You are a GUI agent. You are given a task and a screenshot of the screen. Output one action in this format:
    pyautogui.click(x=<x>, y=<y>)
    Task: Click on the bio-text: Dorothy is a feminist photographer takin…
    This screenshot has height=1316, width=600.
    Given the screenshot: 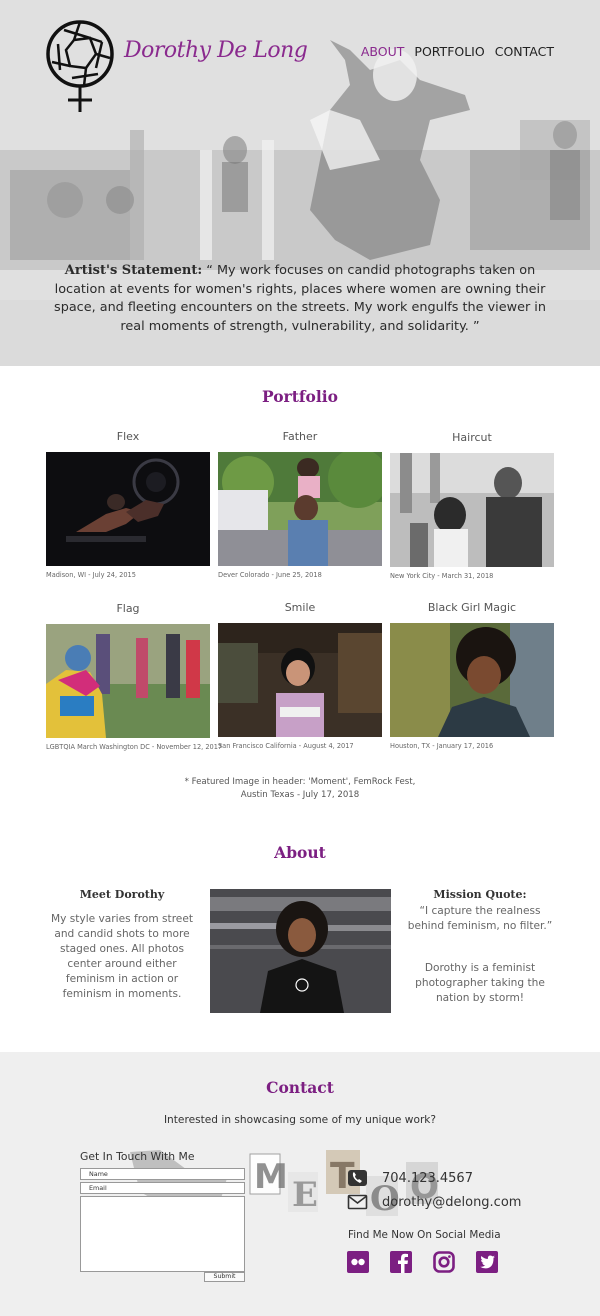 What is the action you would take?
    pyautogui.click(x=480, y=983)
    